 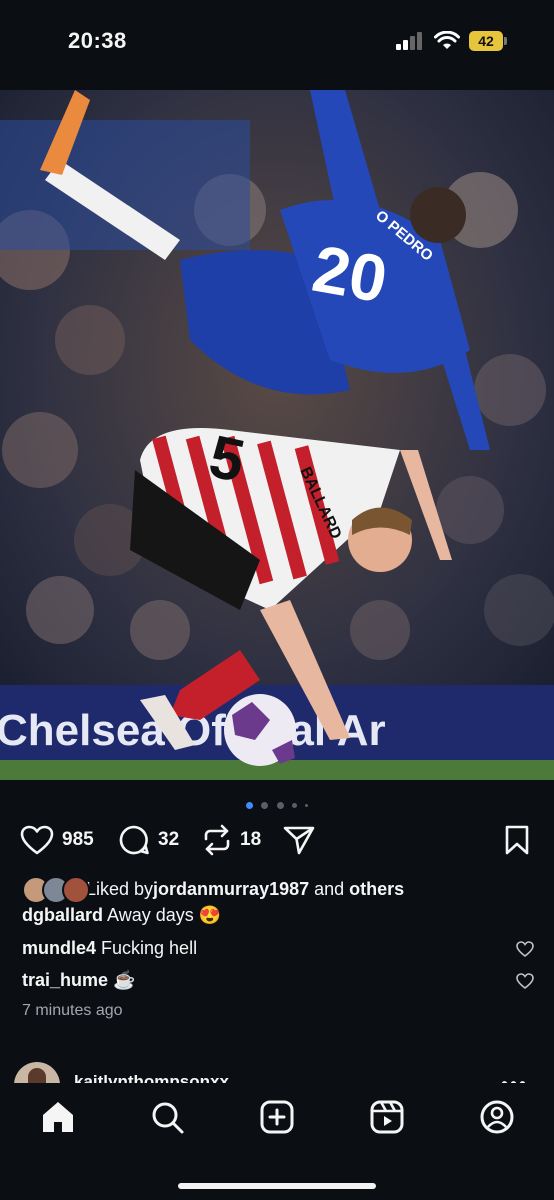 I want to click on carousel-indicator, so click(x=277, y=803).